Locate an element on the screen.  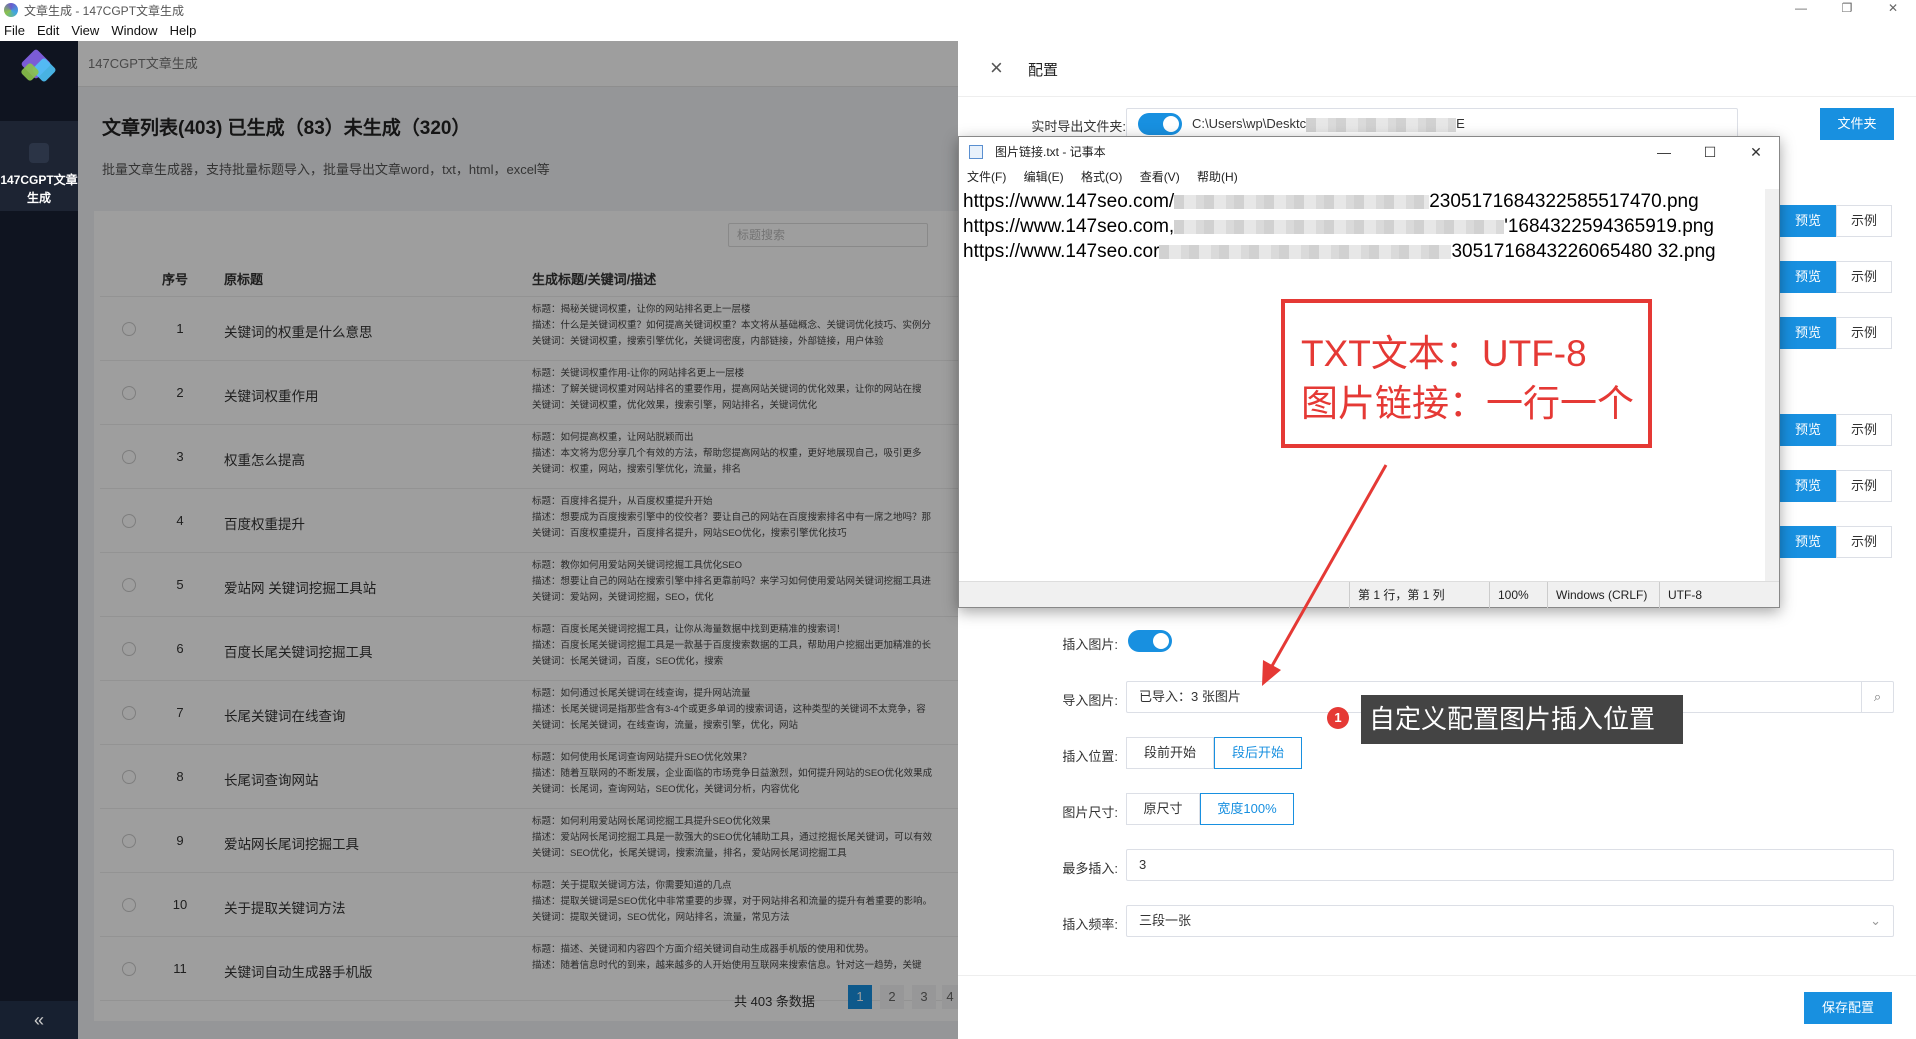
example-button-1: 示例 is located at coordinates (1864, 221).